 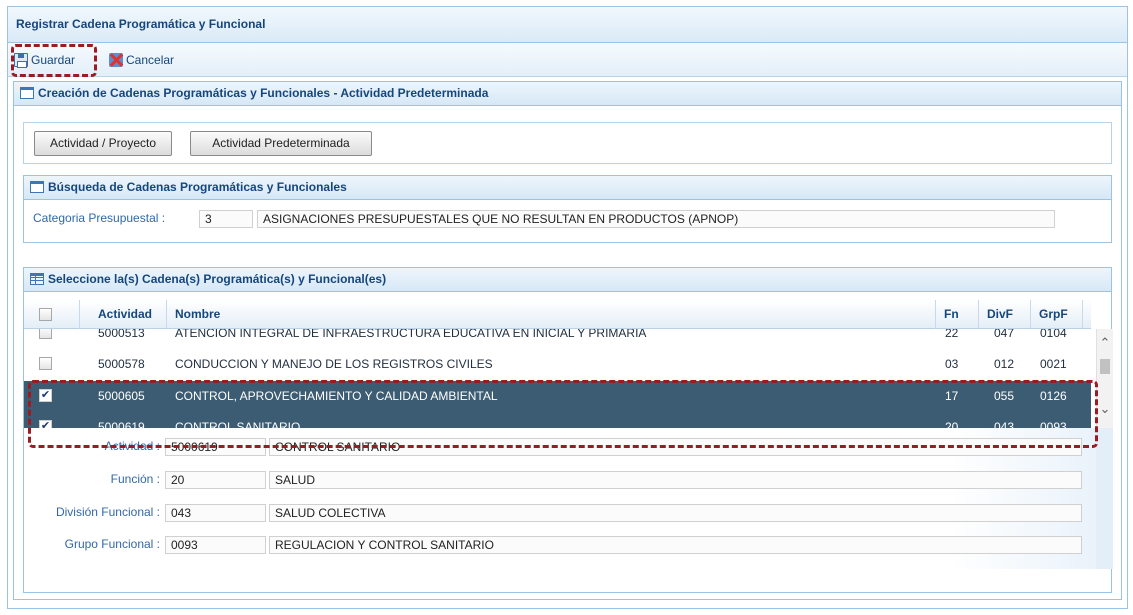 What do you see at coordinates (53, 60) in the screenshot?
I see `save-label: Guardar` at bounding box center [53, 60].